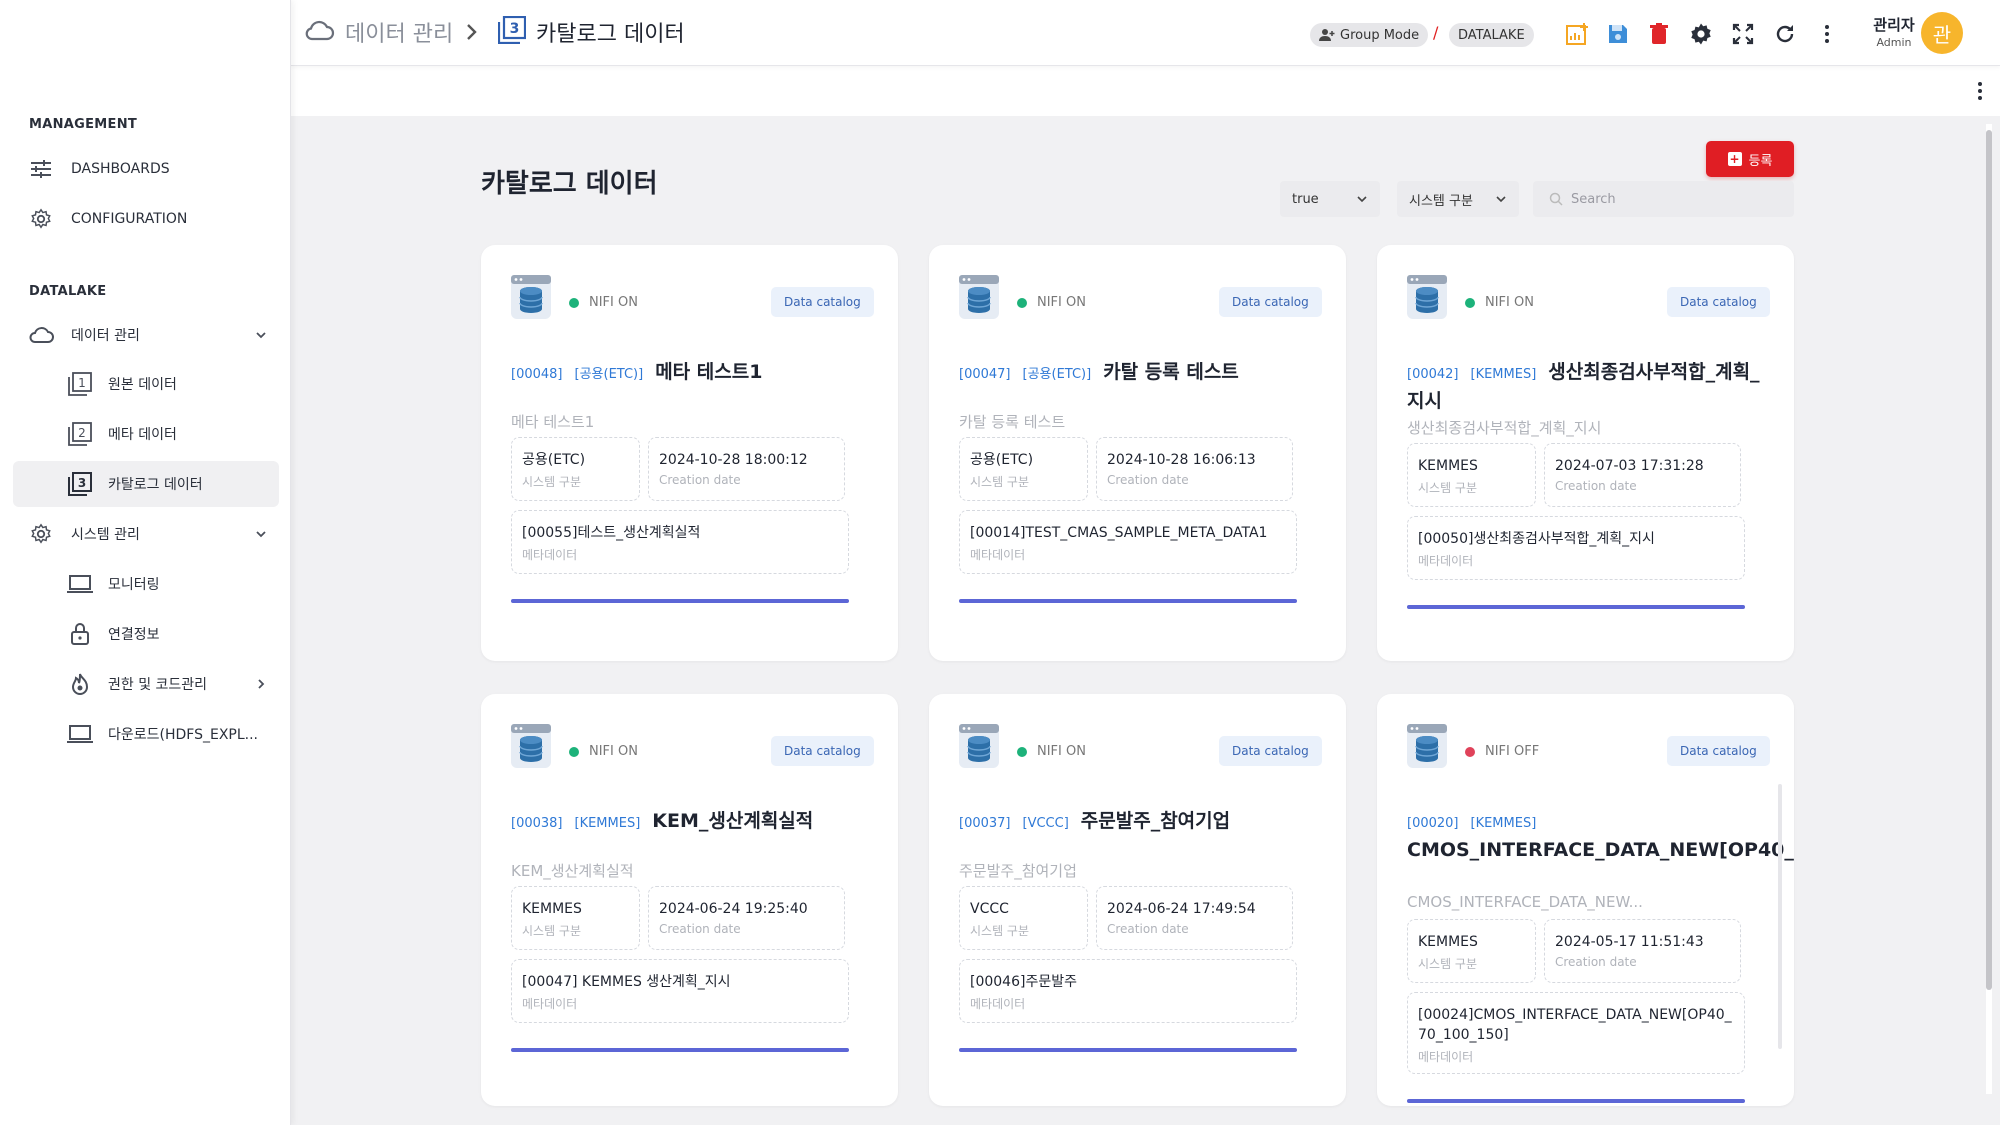  I want to click on system-box: 공용(ETC) 시스템 구분, so click(575, 469).